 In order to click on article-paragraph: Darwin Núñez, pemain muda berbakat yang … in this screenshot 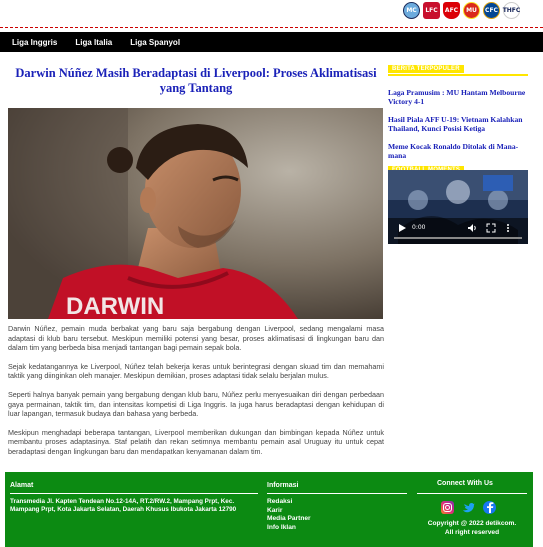, I will do `click(196, 338)`.